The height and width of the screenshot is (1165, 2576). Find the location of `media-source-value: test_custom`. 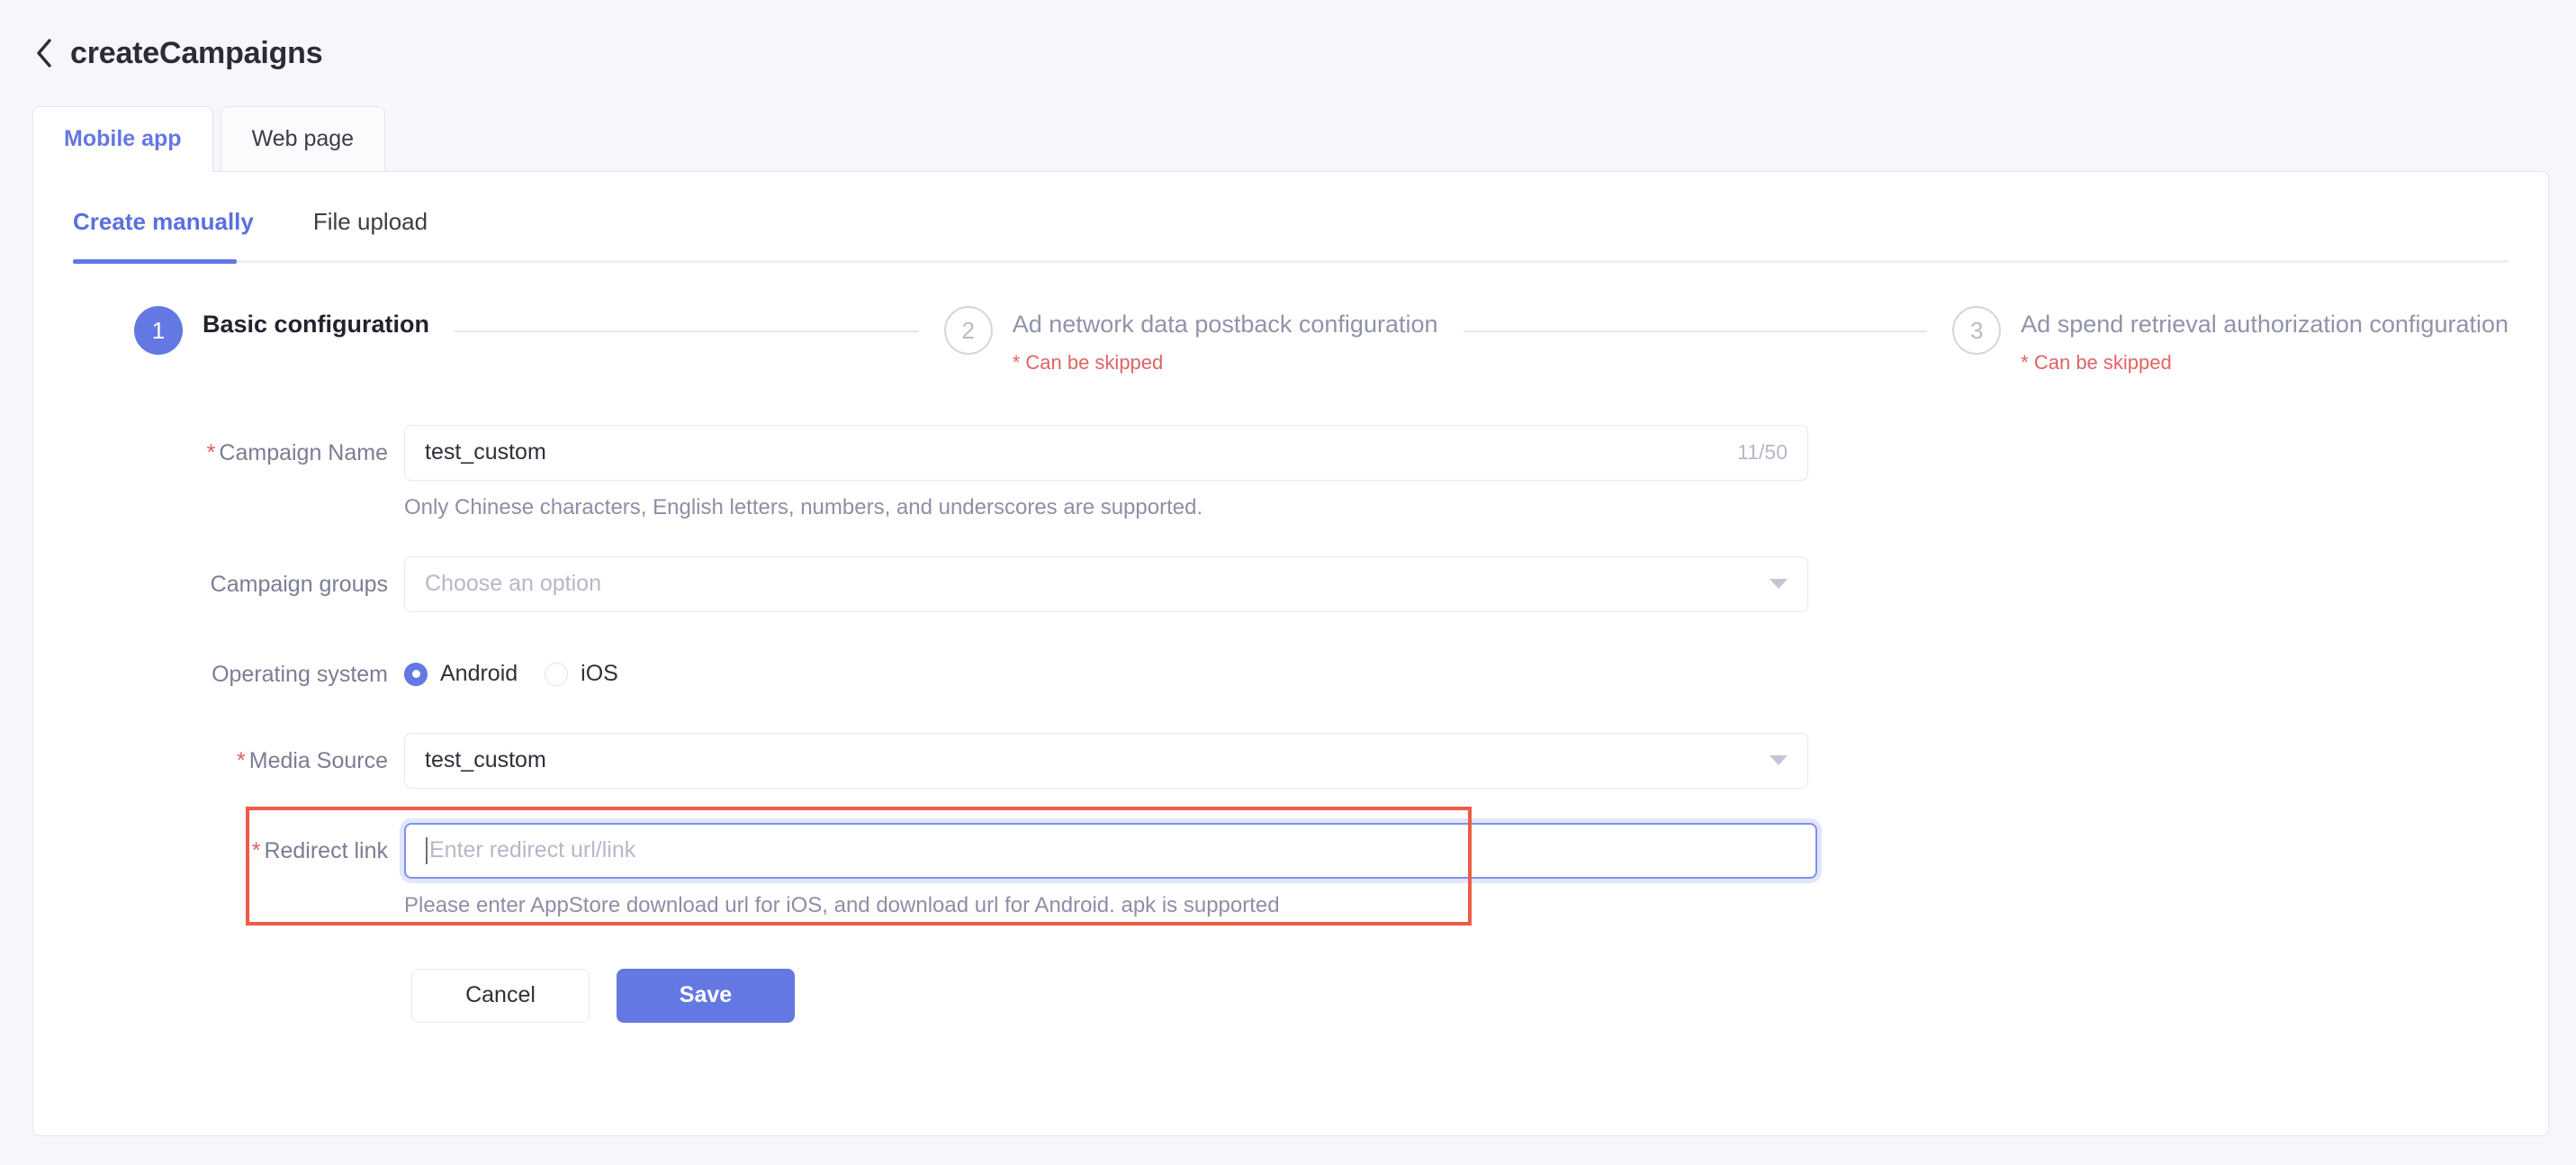

media-source-value: test_custom is located at coordinates (485, 760).